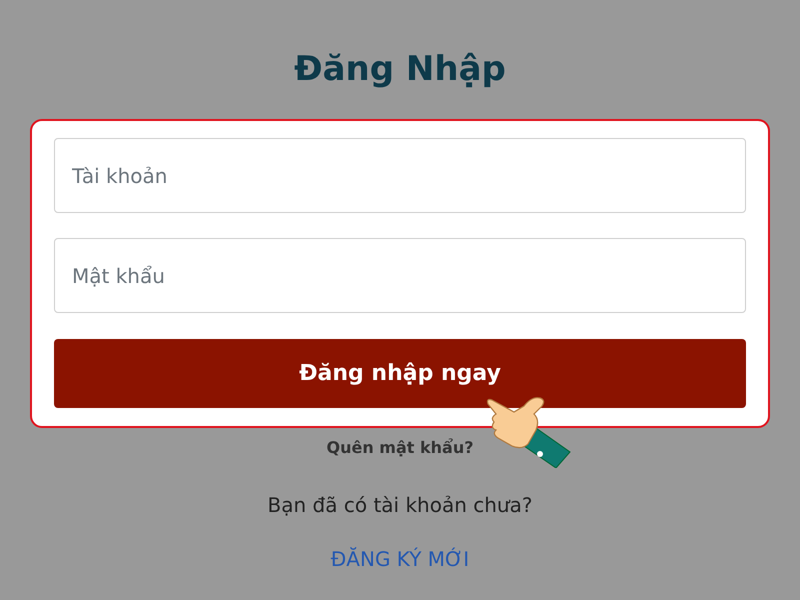  Describe the element at coordinates (400, 505) in the screenshot. I see `register-prompt: Bạn đã có tài khoản chưa?` at that location.